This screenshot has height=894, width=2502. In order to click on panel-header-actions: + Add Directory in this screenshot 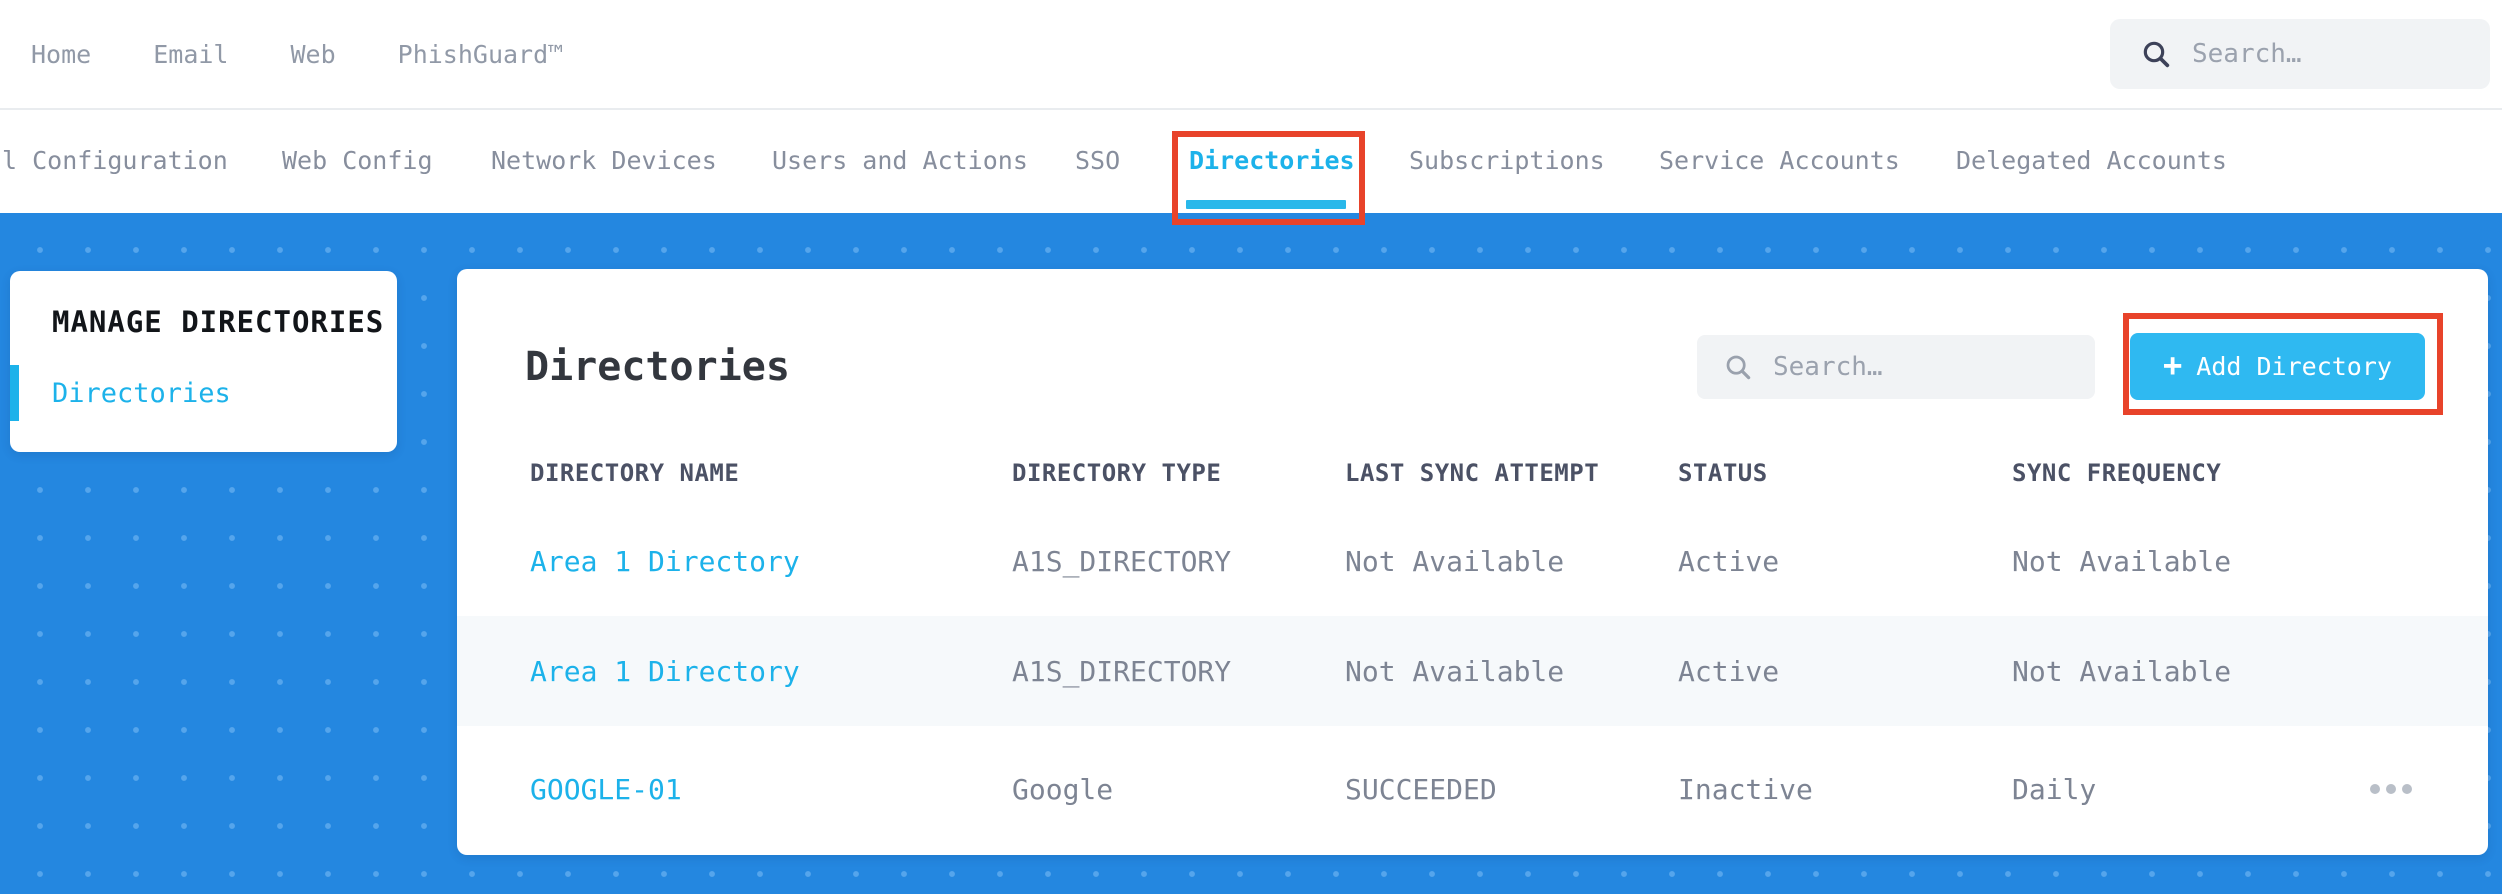, I will do `click(2061, 366)`.